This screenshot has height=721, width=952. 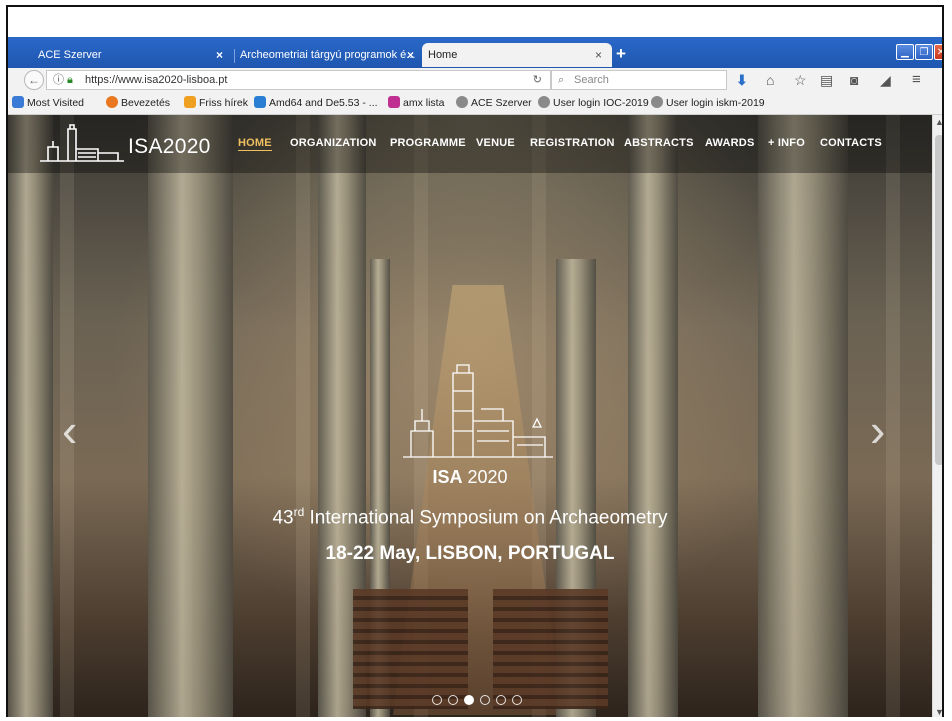 What do you see at coordinates (443, 55) in the screenshot?
I see `tab-label: Home` at bounding box center [443, 55].